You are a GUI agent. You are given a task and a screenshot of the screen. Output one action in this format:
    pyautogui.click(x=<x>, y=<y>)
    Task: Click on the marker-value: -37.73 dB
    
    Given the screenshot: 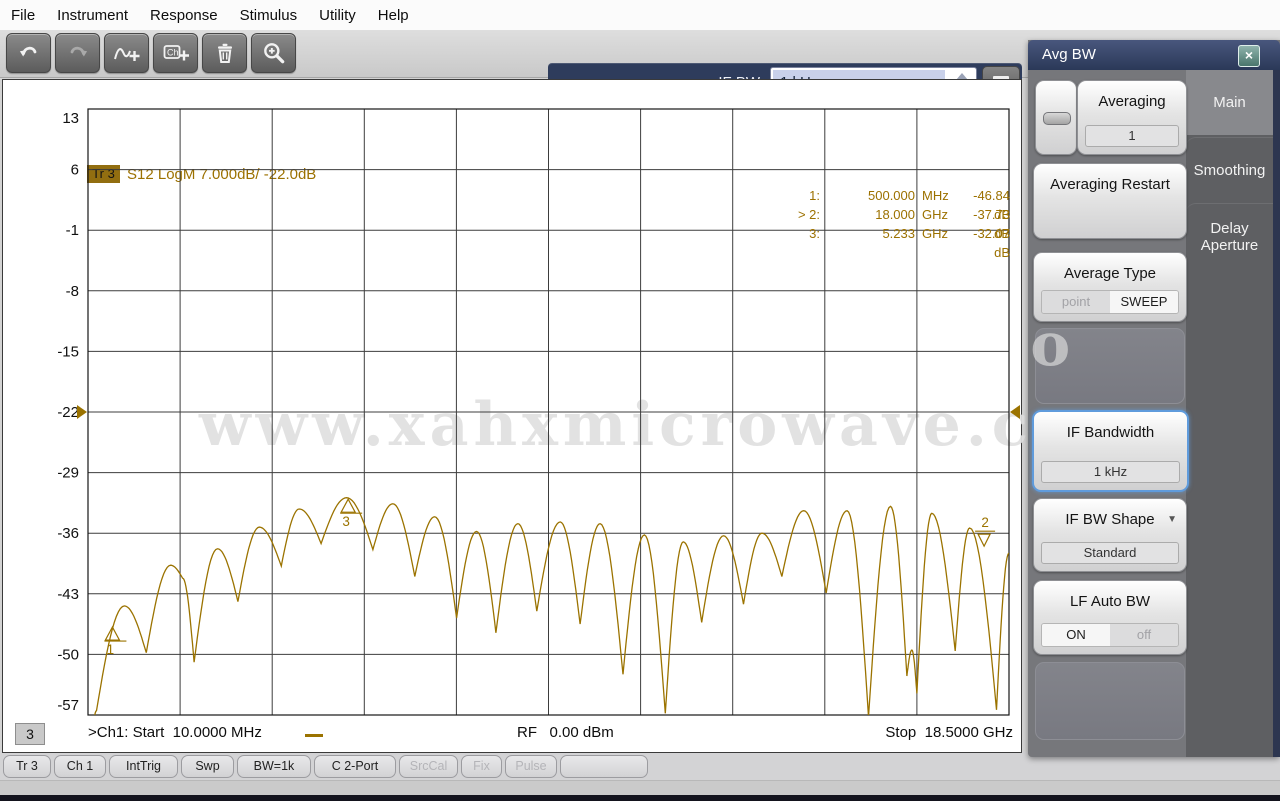 What is the action you would take?
    pyautogui.click(x=991, y=224)
    